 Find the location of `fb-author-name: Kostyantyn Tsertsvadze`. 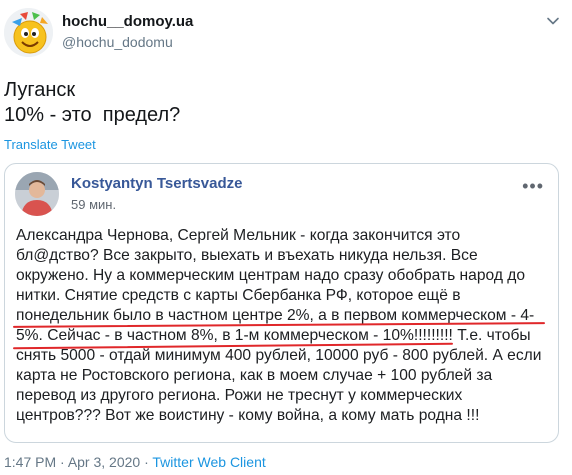

fb-author-name: Kostyantyn Tsertsvadze is located at coordinates (157, 183).